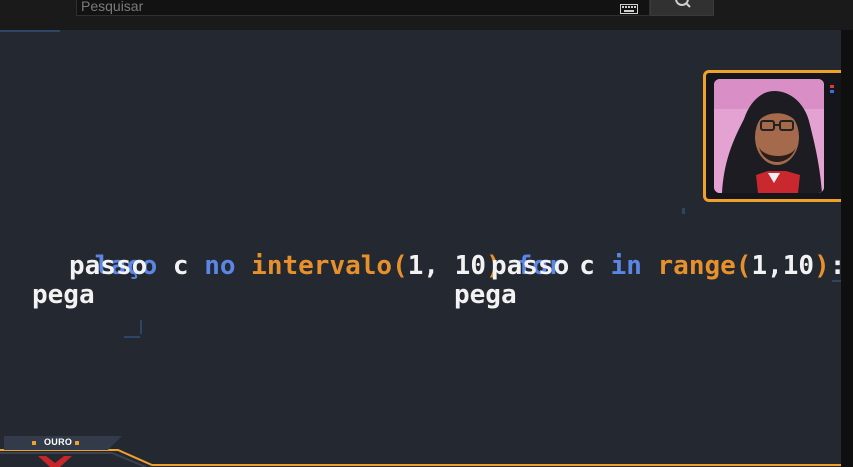 The width and height of the screenshot is (853, 467). Describe the element at coordinates (847, 248) in the screenshot. I see `page-edge` at that location.